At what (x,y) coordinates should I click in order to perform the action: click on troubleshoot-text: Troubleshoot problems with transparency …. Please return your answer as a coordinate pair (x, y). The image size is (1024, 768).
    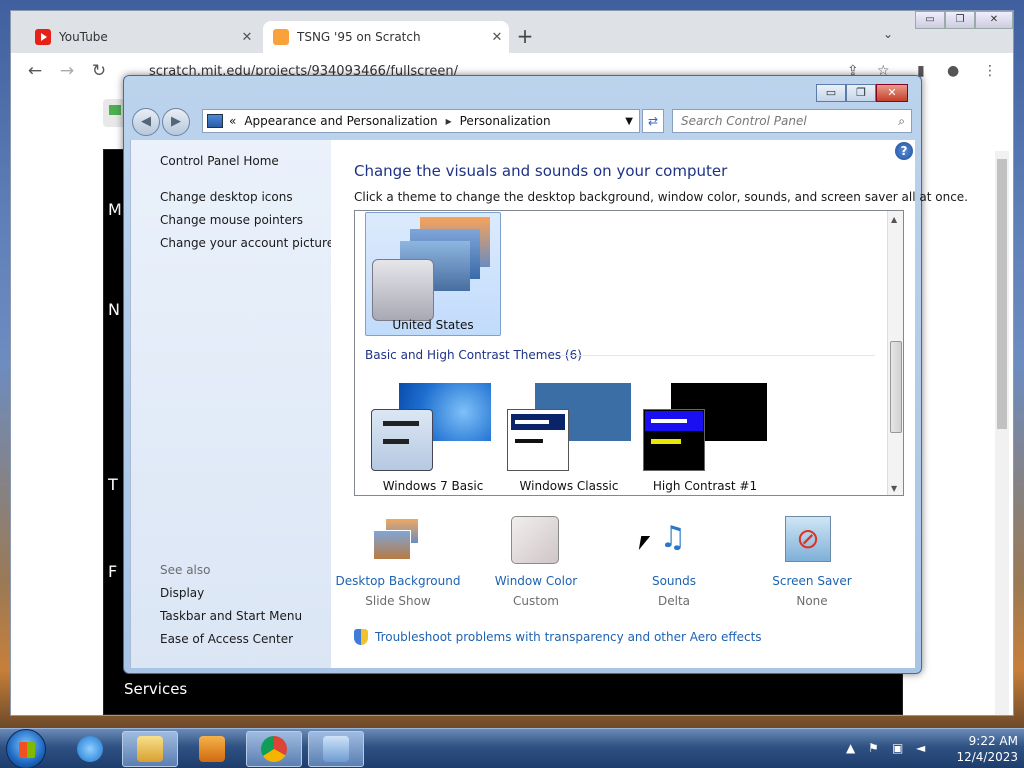
    Looking at the image, I should click on (568, 637).